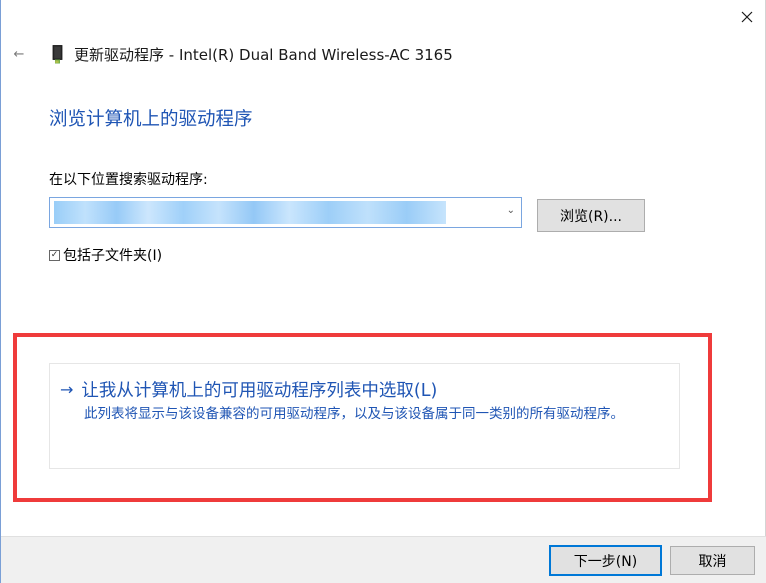 The image size is (766, 583). What do you see at coordinates (511, 210) in the screenshot?
I see `chevron-down-icon: ⌄` at bounding box center [511, 210].